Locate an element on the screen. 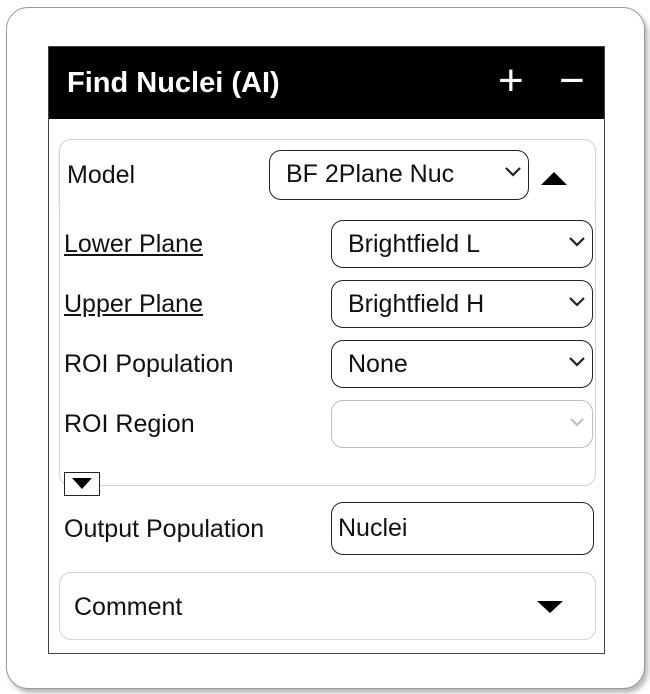 This screenshot has height=694, width=650. comment-label: Comment is located at coordinates (128, 607).